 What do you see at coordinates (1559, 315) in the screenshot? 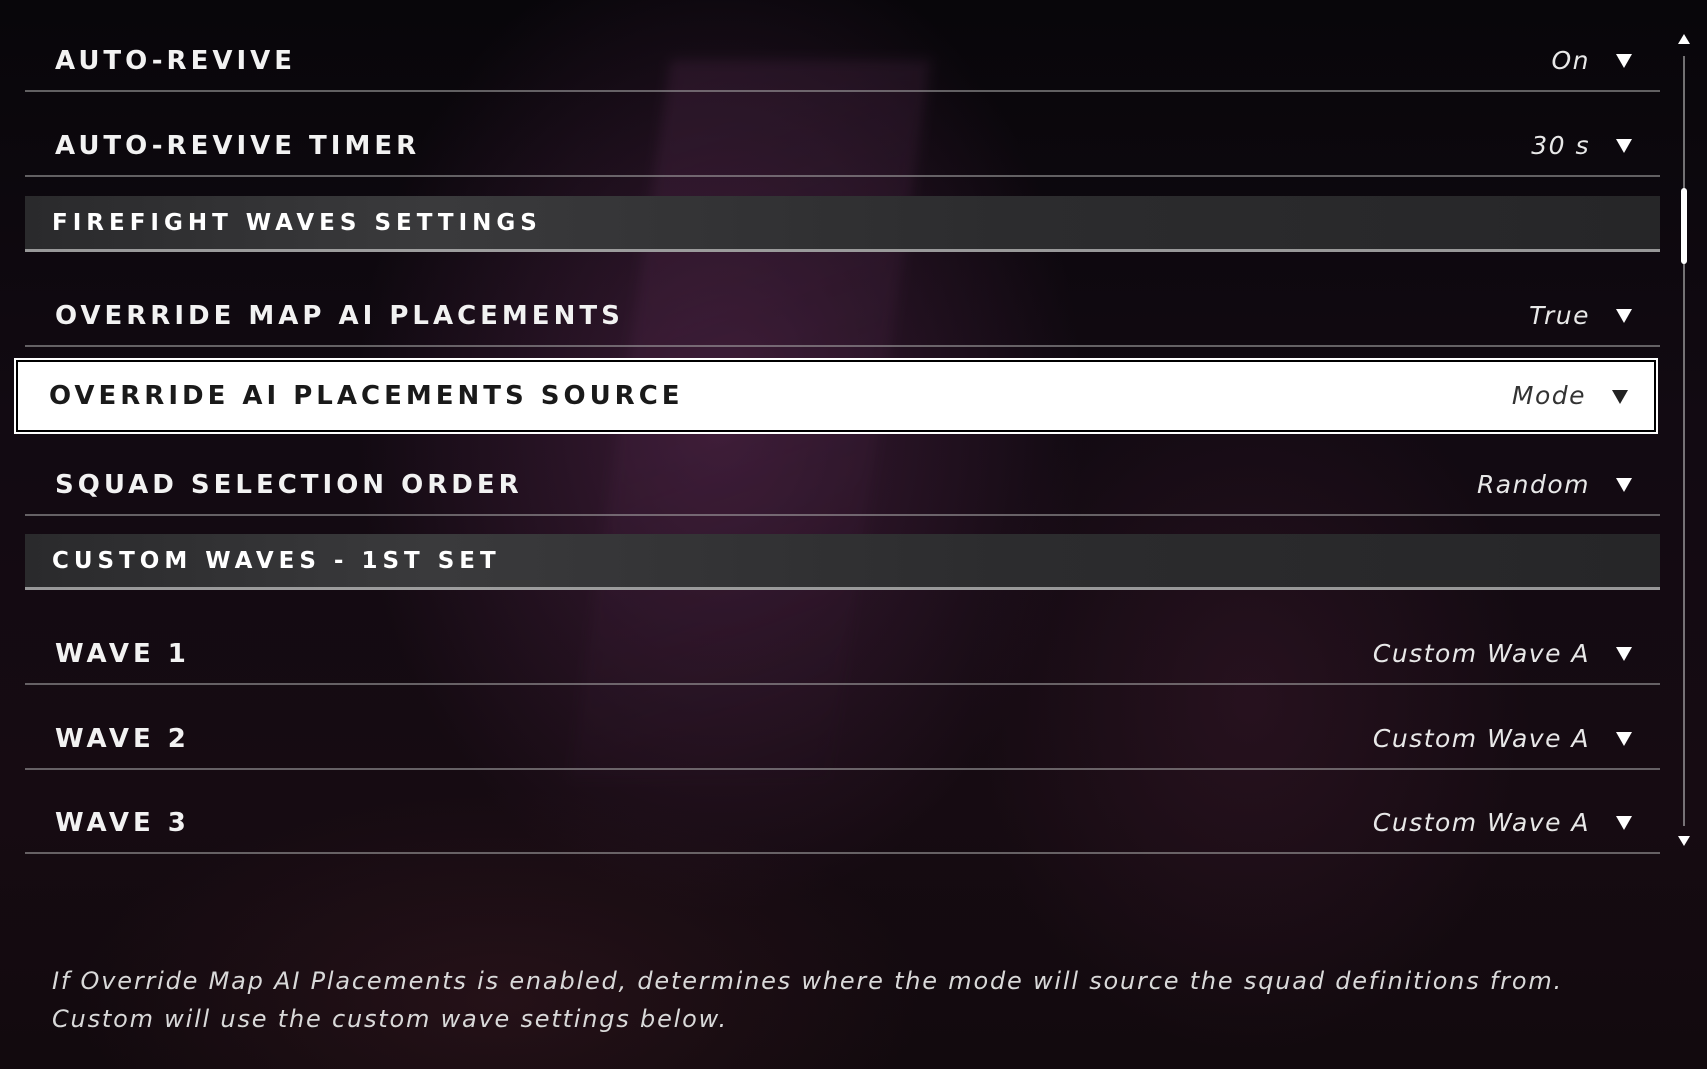
I see `setting-value: True` at bounding box center [1559, 315].